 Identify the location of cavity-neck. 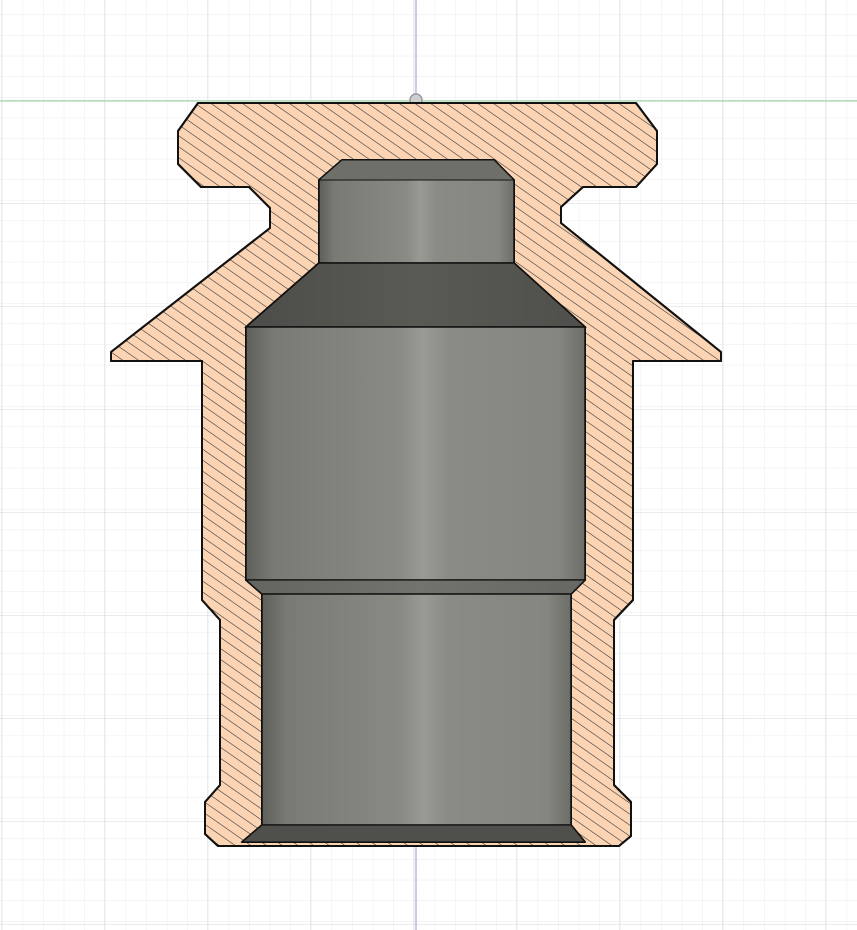
(416, 211).